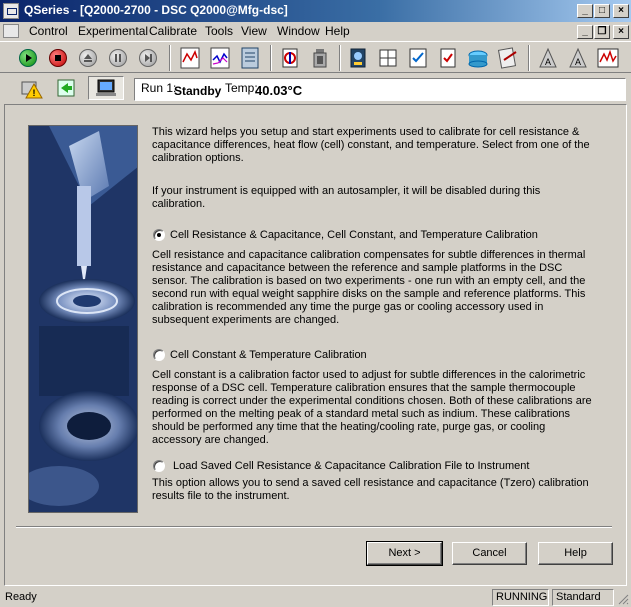 The image size is (631, 607). I want to click on start-button, so click(28, 58).